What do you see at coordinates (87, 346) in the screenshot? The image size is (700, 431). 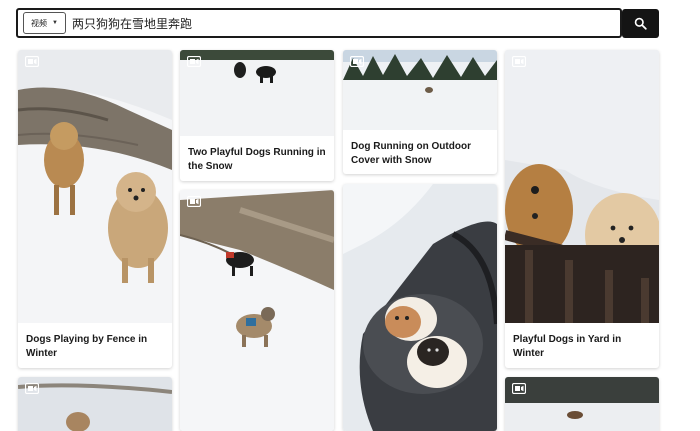 I see `video-title: Dogs Playing by Fence in Winter` at bounding box center [87, 346].